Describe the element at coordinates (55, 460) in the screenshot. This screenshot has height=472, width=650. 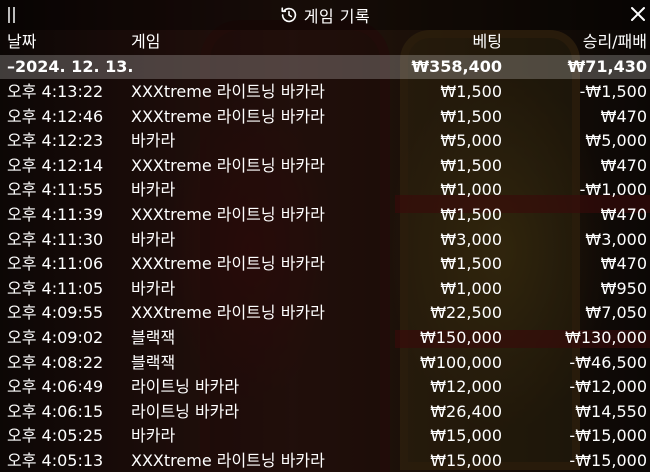
I see `row-time: 오후 4:05:13` at that location.